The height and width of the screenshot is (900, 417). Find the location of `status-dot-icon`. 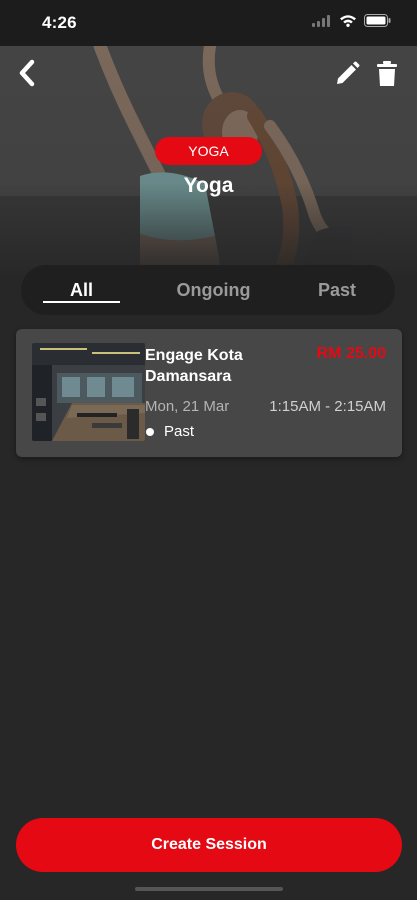

status-dot-icon is located at coordinates (150, 432).